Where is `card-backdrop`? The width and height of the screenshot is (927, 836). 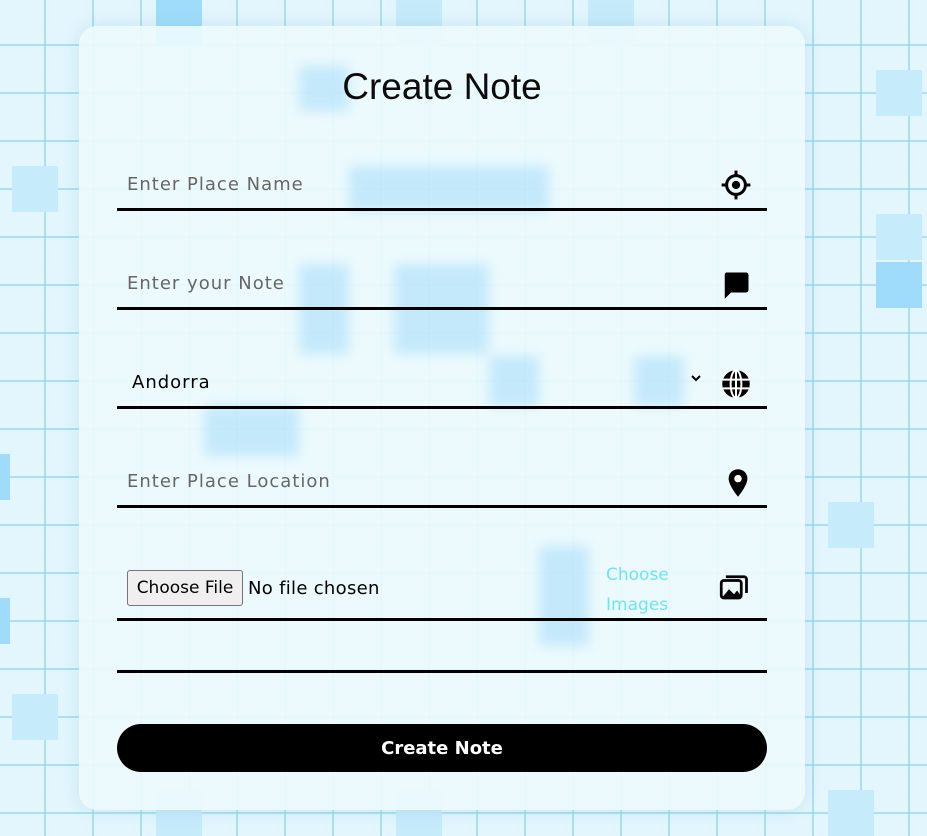
card-backdrop is located at coordinates (251, 431).